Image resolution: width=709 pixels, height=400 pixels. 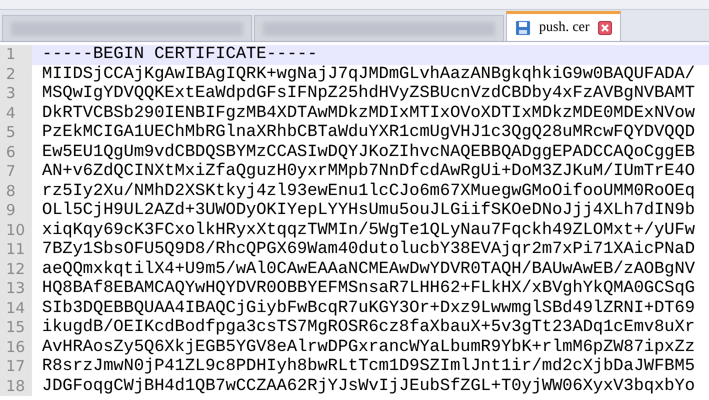 What do you see at coordinates (16, 113) in the screenshot?
I see `line-number: 4` at bounding box center [16, 113].